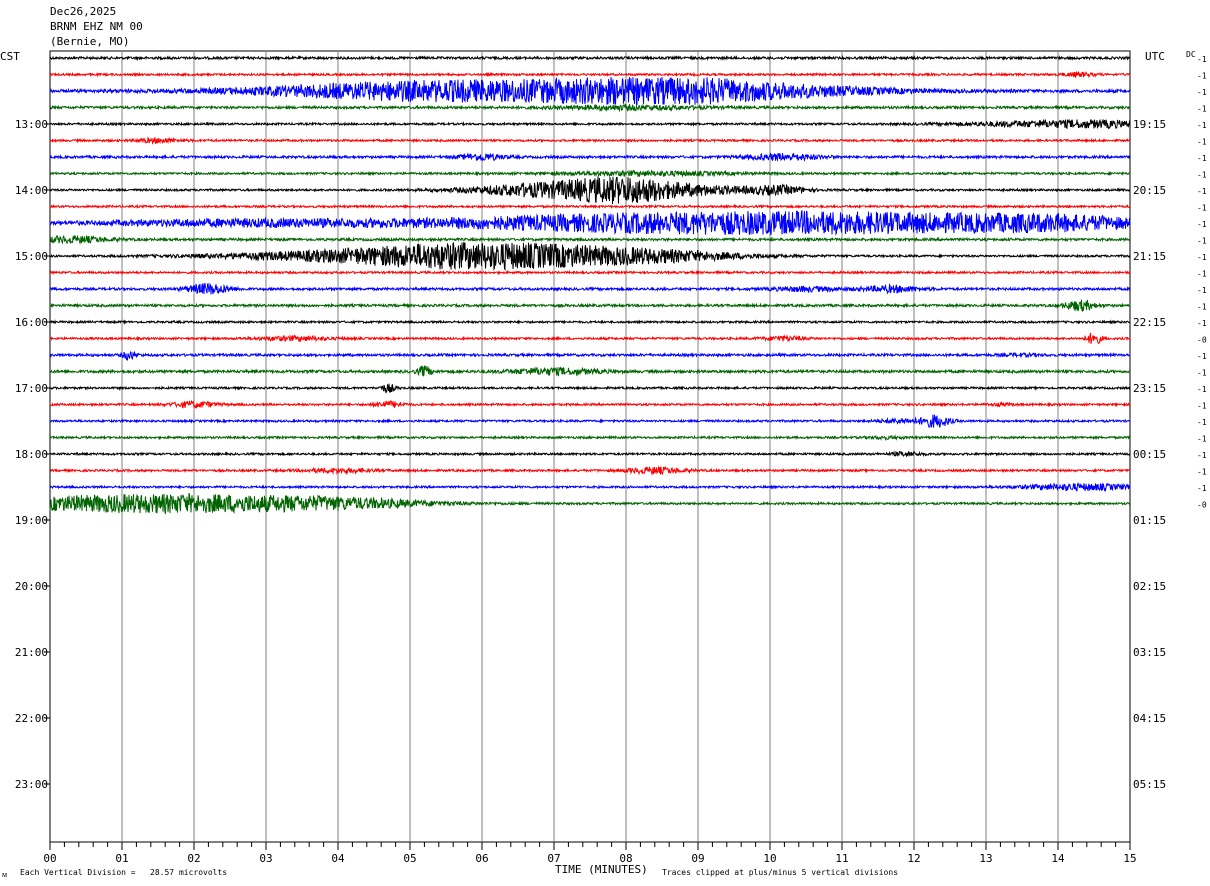 The height and width of the screenshot is (886, 1210). What do you see at coordinates (1149, 718) in the screenshot?
I see `right-hour-label: 04:15` at bounding box center [1149, 718].